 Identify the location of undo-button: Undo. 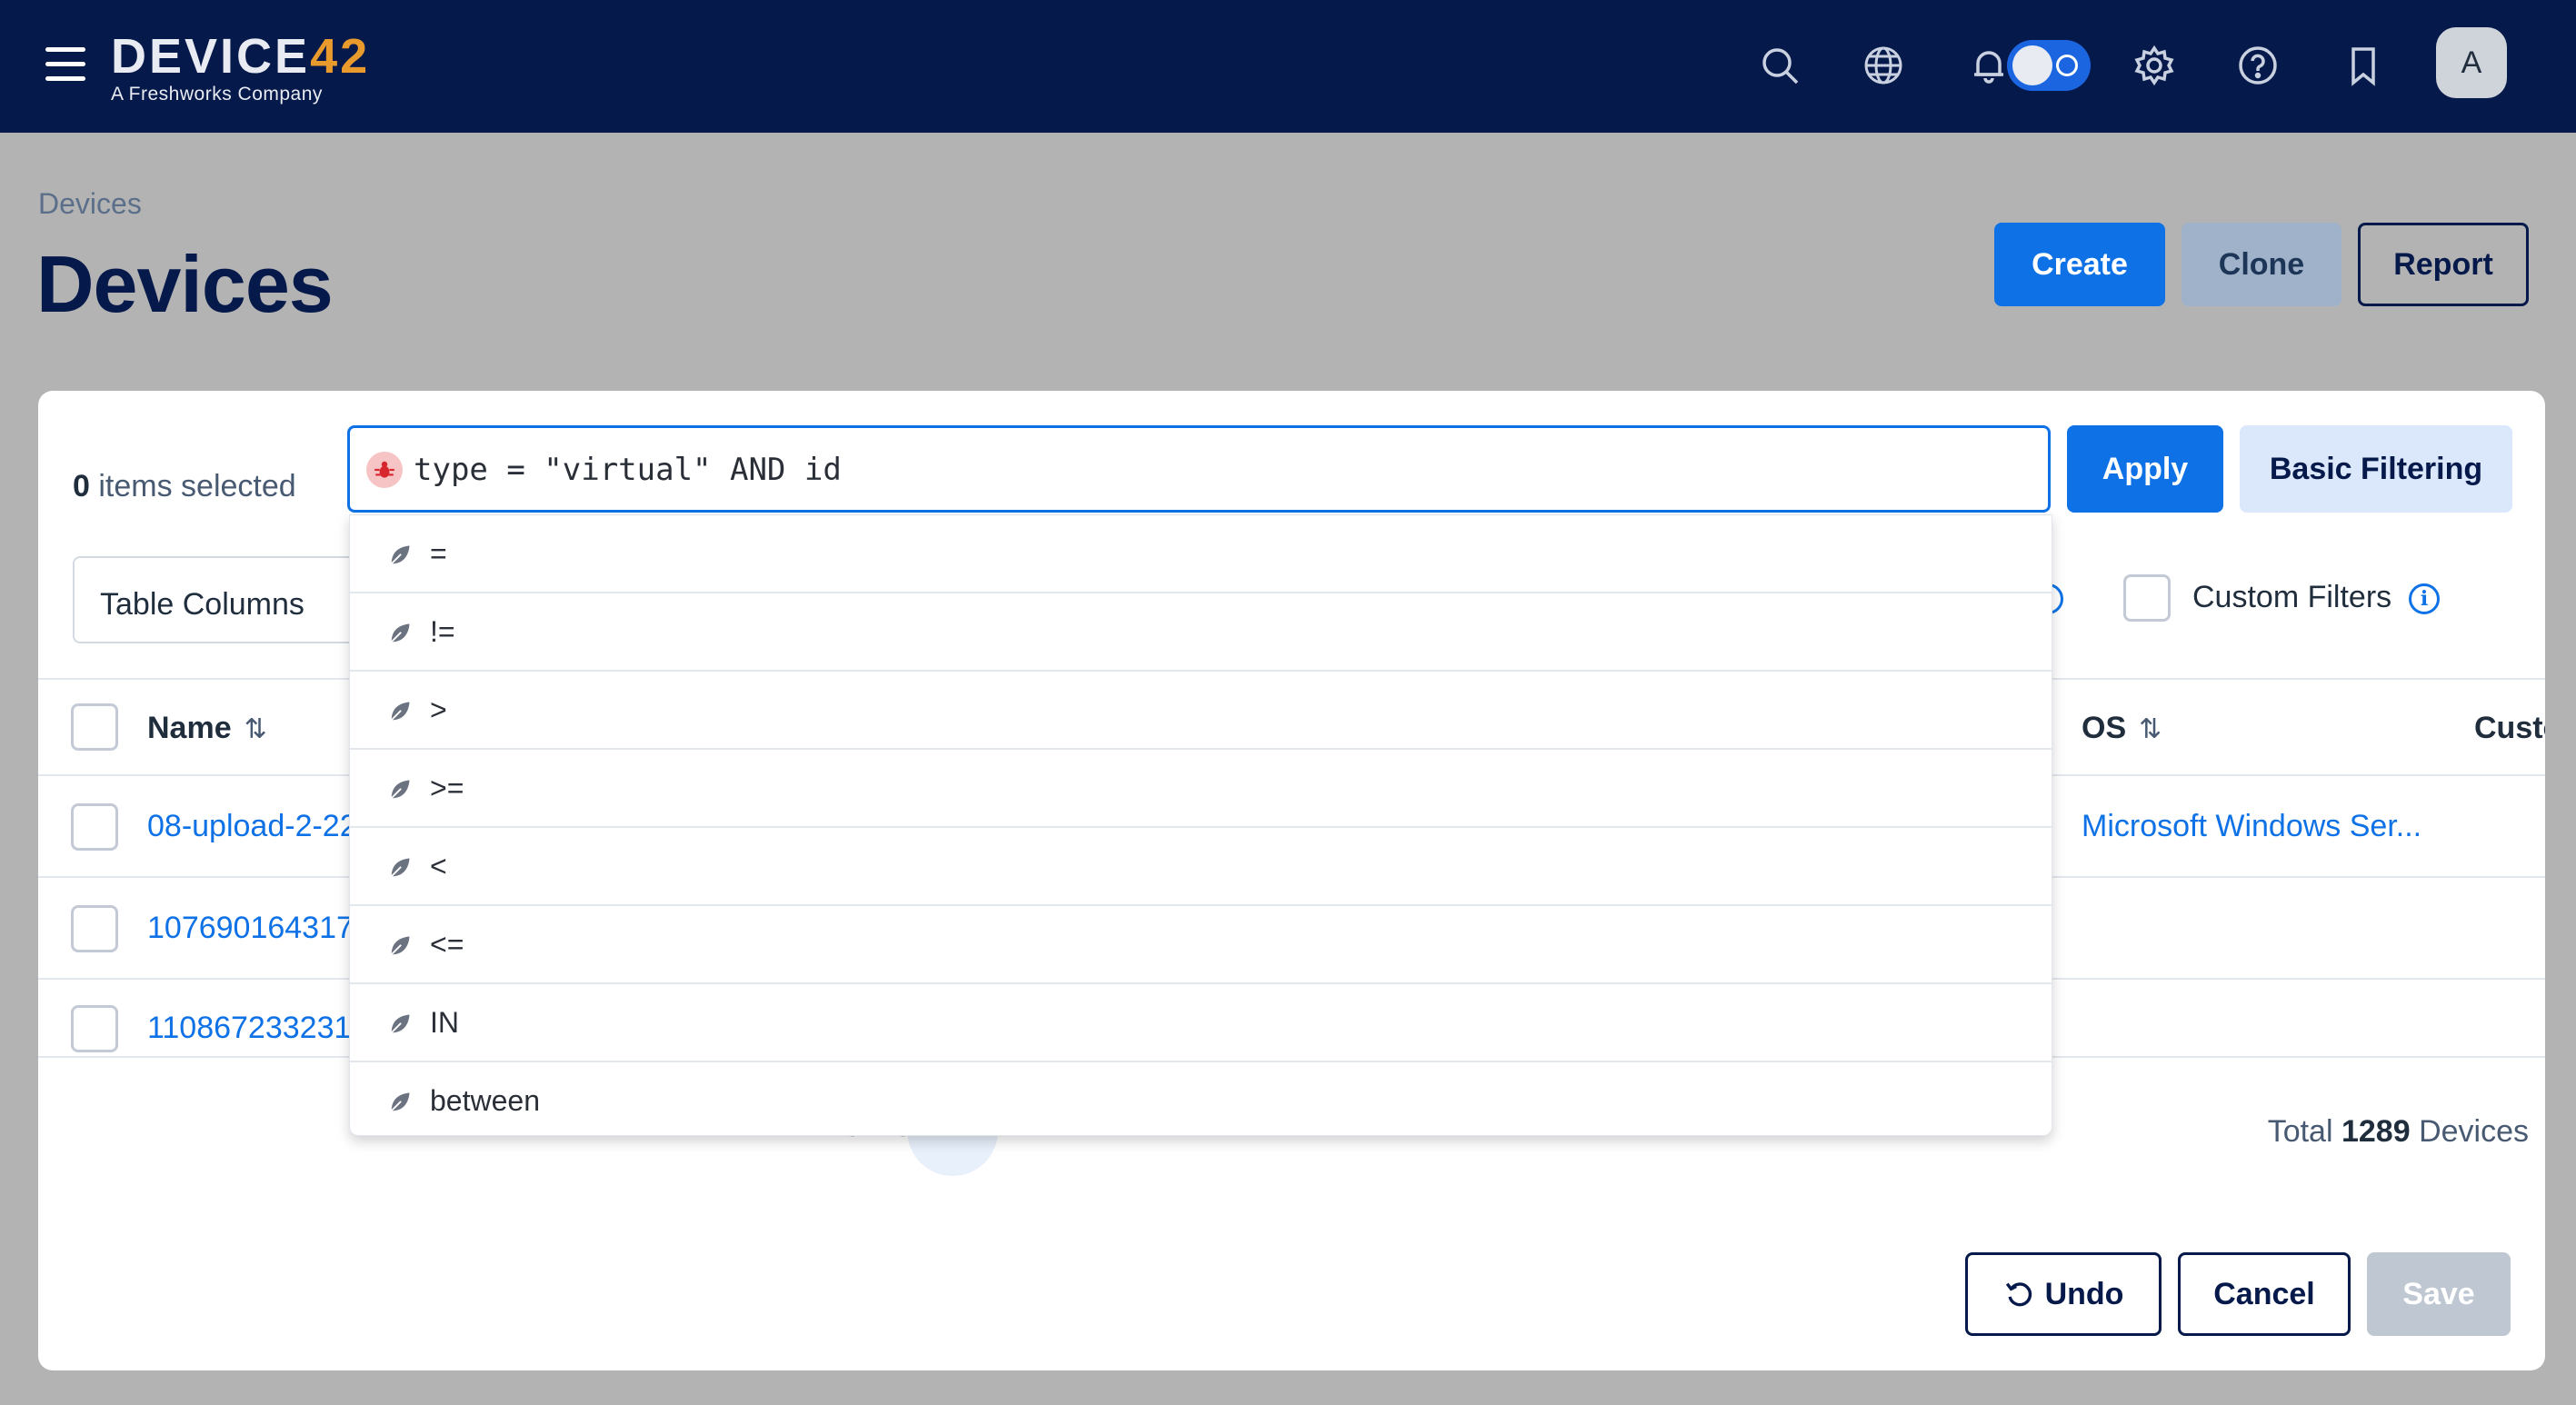
(2063, 1294).